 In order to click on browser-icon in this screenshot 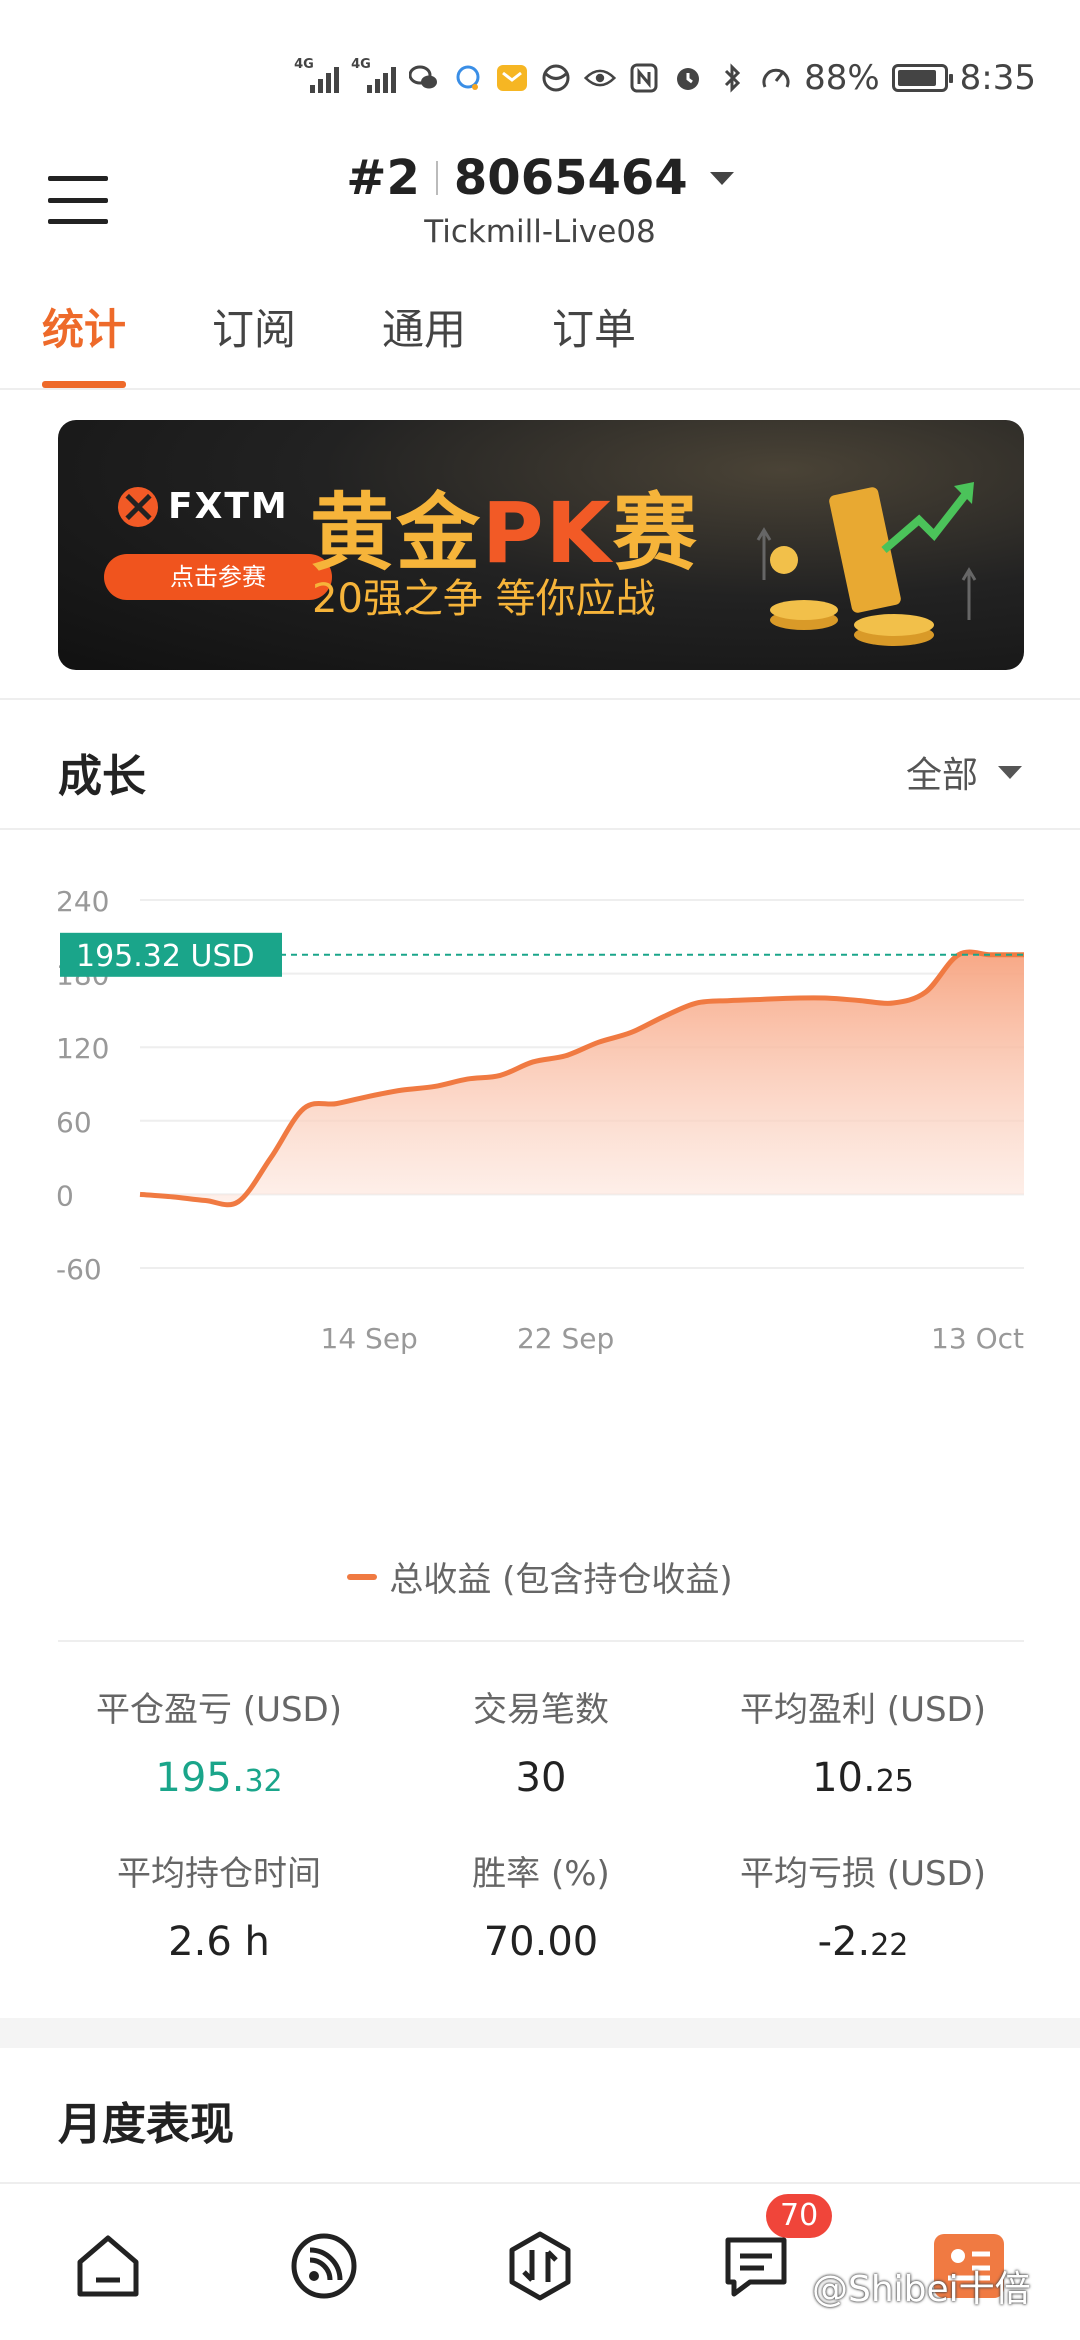, I will do `click(556, 78)`.